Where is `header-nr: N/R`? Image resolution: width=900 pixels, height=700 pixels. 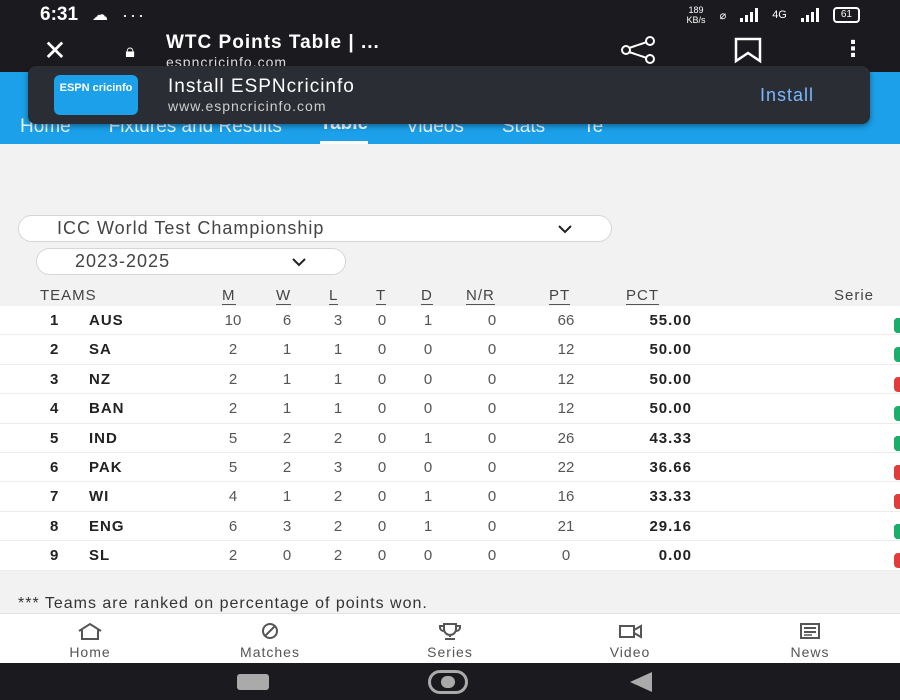 header-nr: N/R is located at coordinates (480, 296).